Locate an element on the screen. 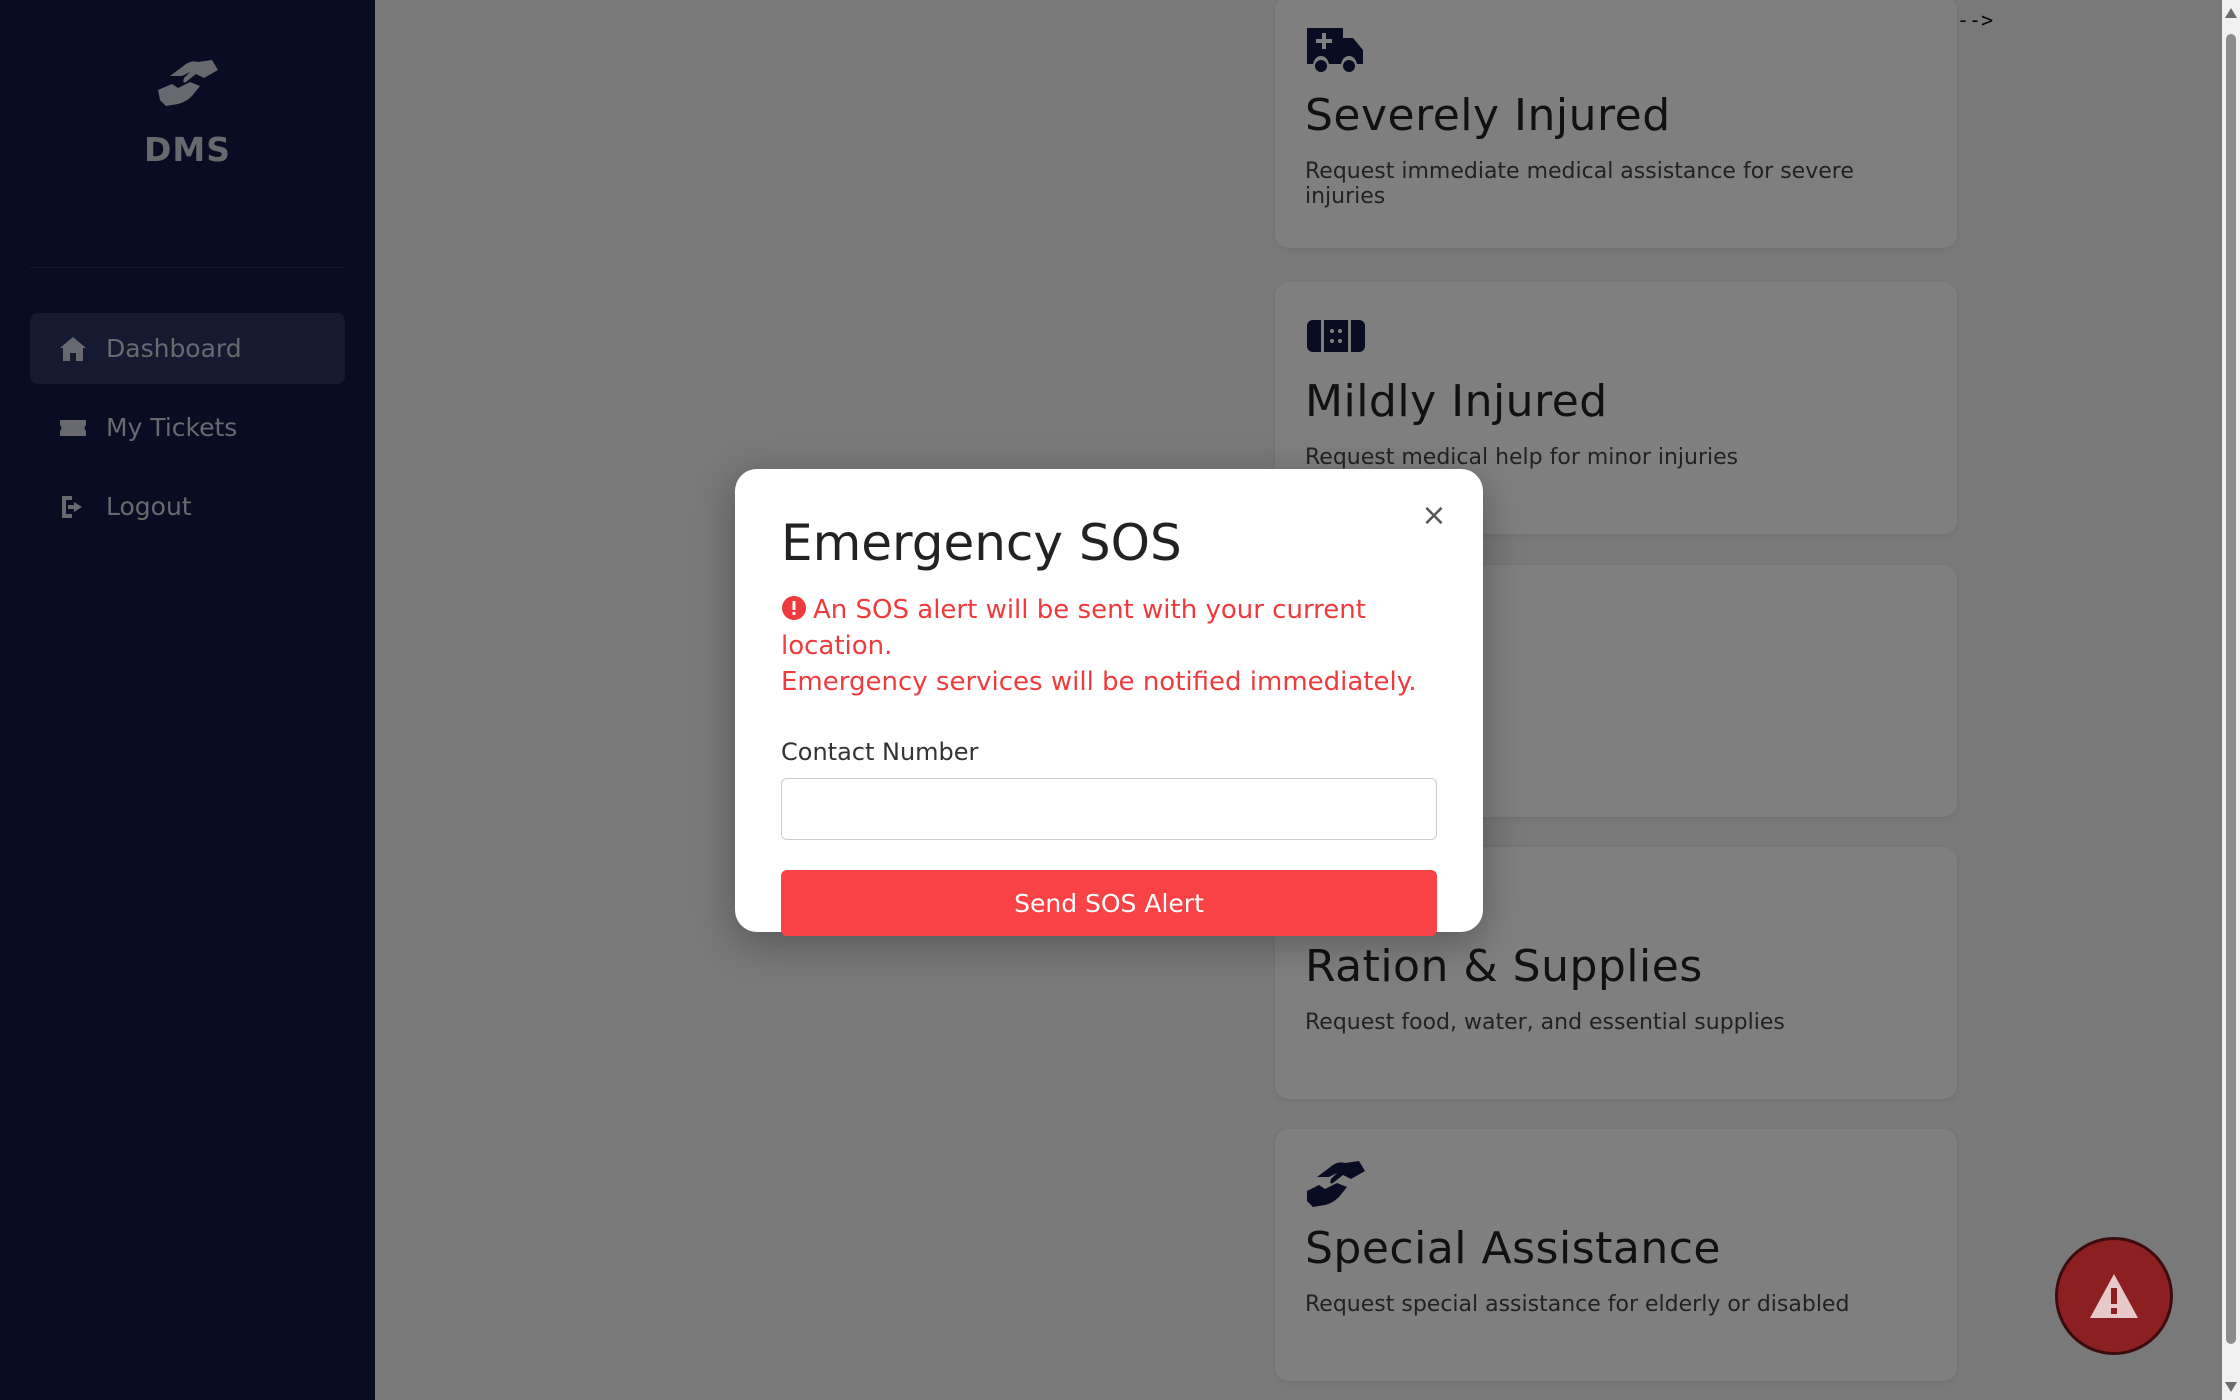 This screenshot has width=2240, height=1400. warning-icon is located at coordinates (2114, 1296).